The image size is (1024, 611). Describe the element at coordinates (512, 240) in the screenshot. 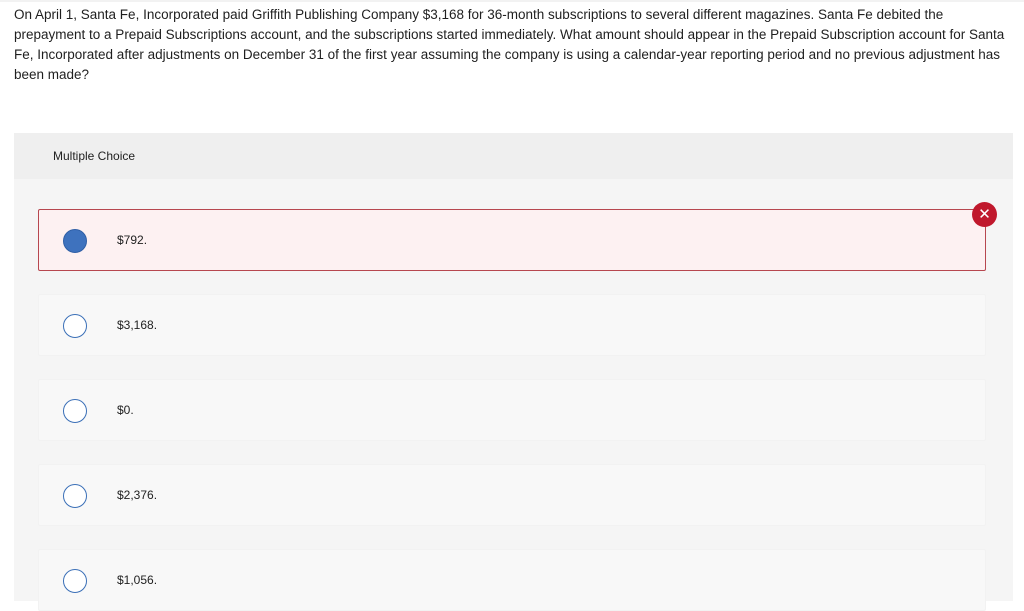

I see `answer-option-1: $792.` at that location.